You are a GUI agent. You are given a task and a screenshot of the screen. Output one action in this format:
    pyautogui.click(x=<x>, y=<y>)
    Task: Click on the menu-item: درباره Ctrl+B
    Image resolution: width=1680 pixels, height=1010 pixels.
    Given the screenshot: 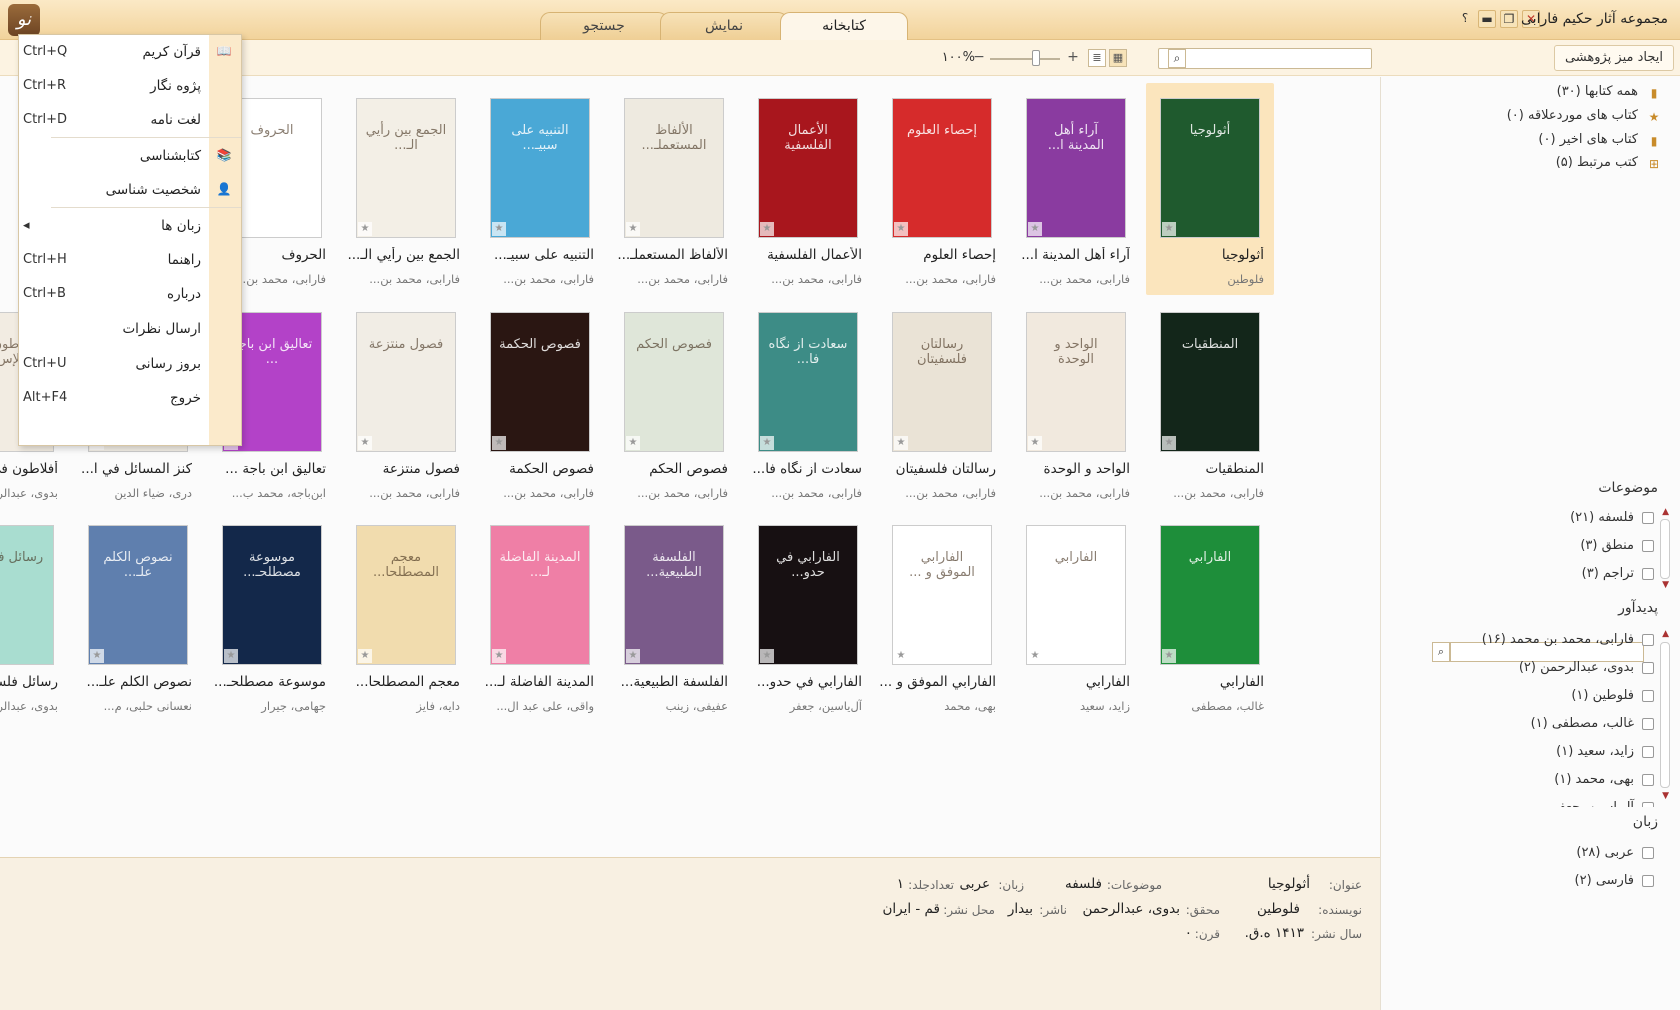 What is the action you would take?
    pyautogui.click(x=129, y=295)
    